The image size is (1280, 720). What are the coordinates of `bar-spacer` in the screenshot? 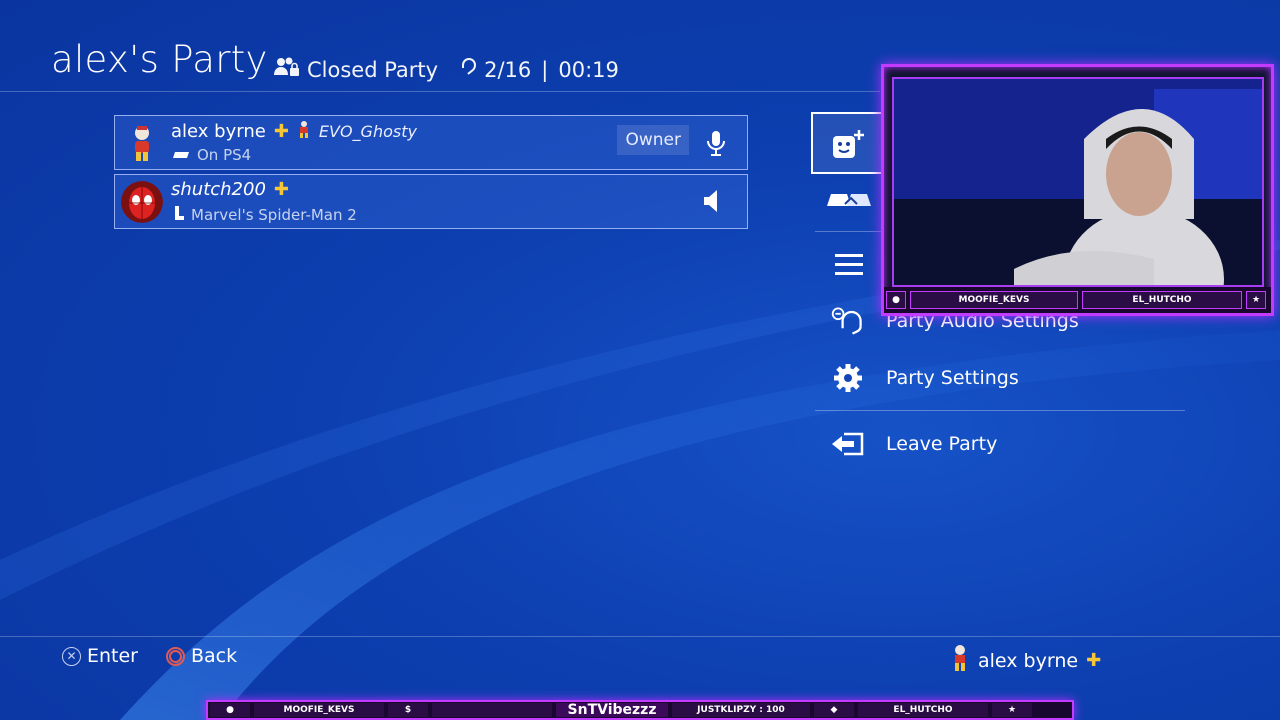 It's located at (492, 710).